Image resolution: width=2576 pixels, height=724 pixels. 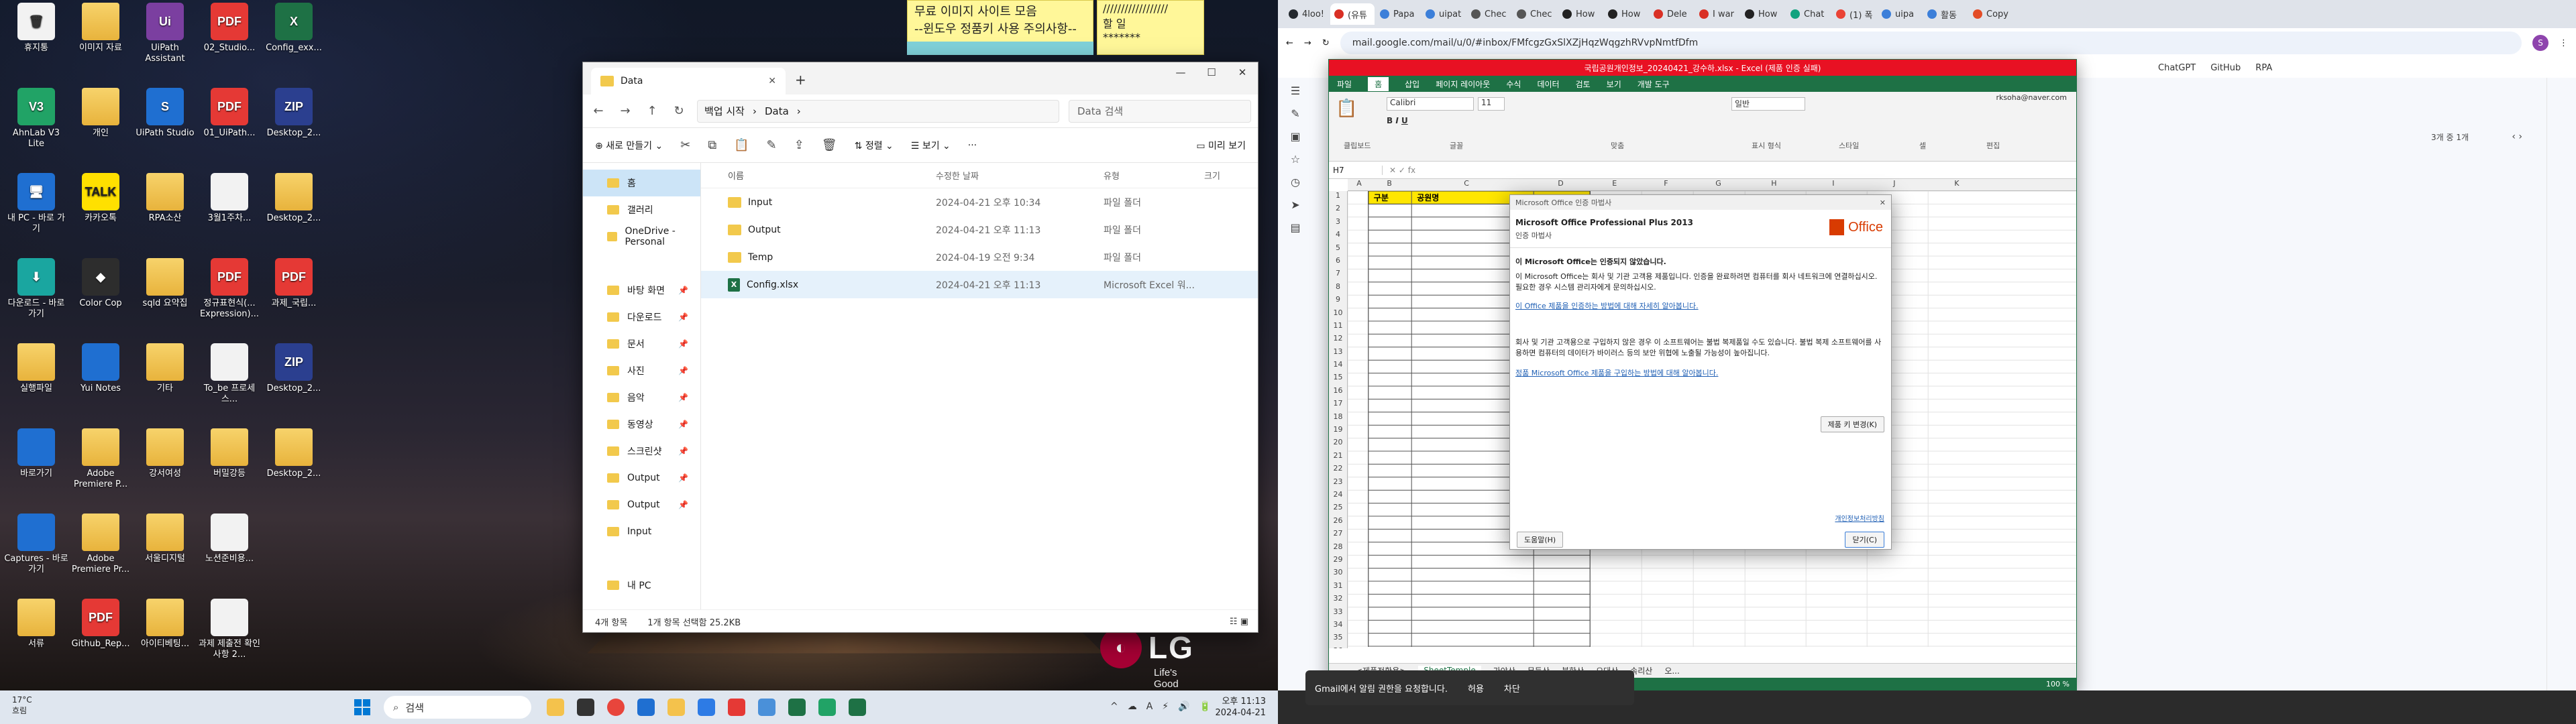 I want to click on back-arrow-icon: ←, so click(x=598, y=111).